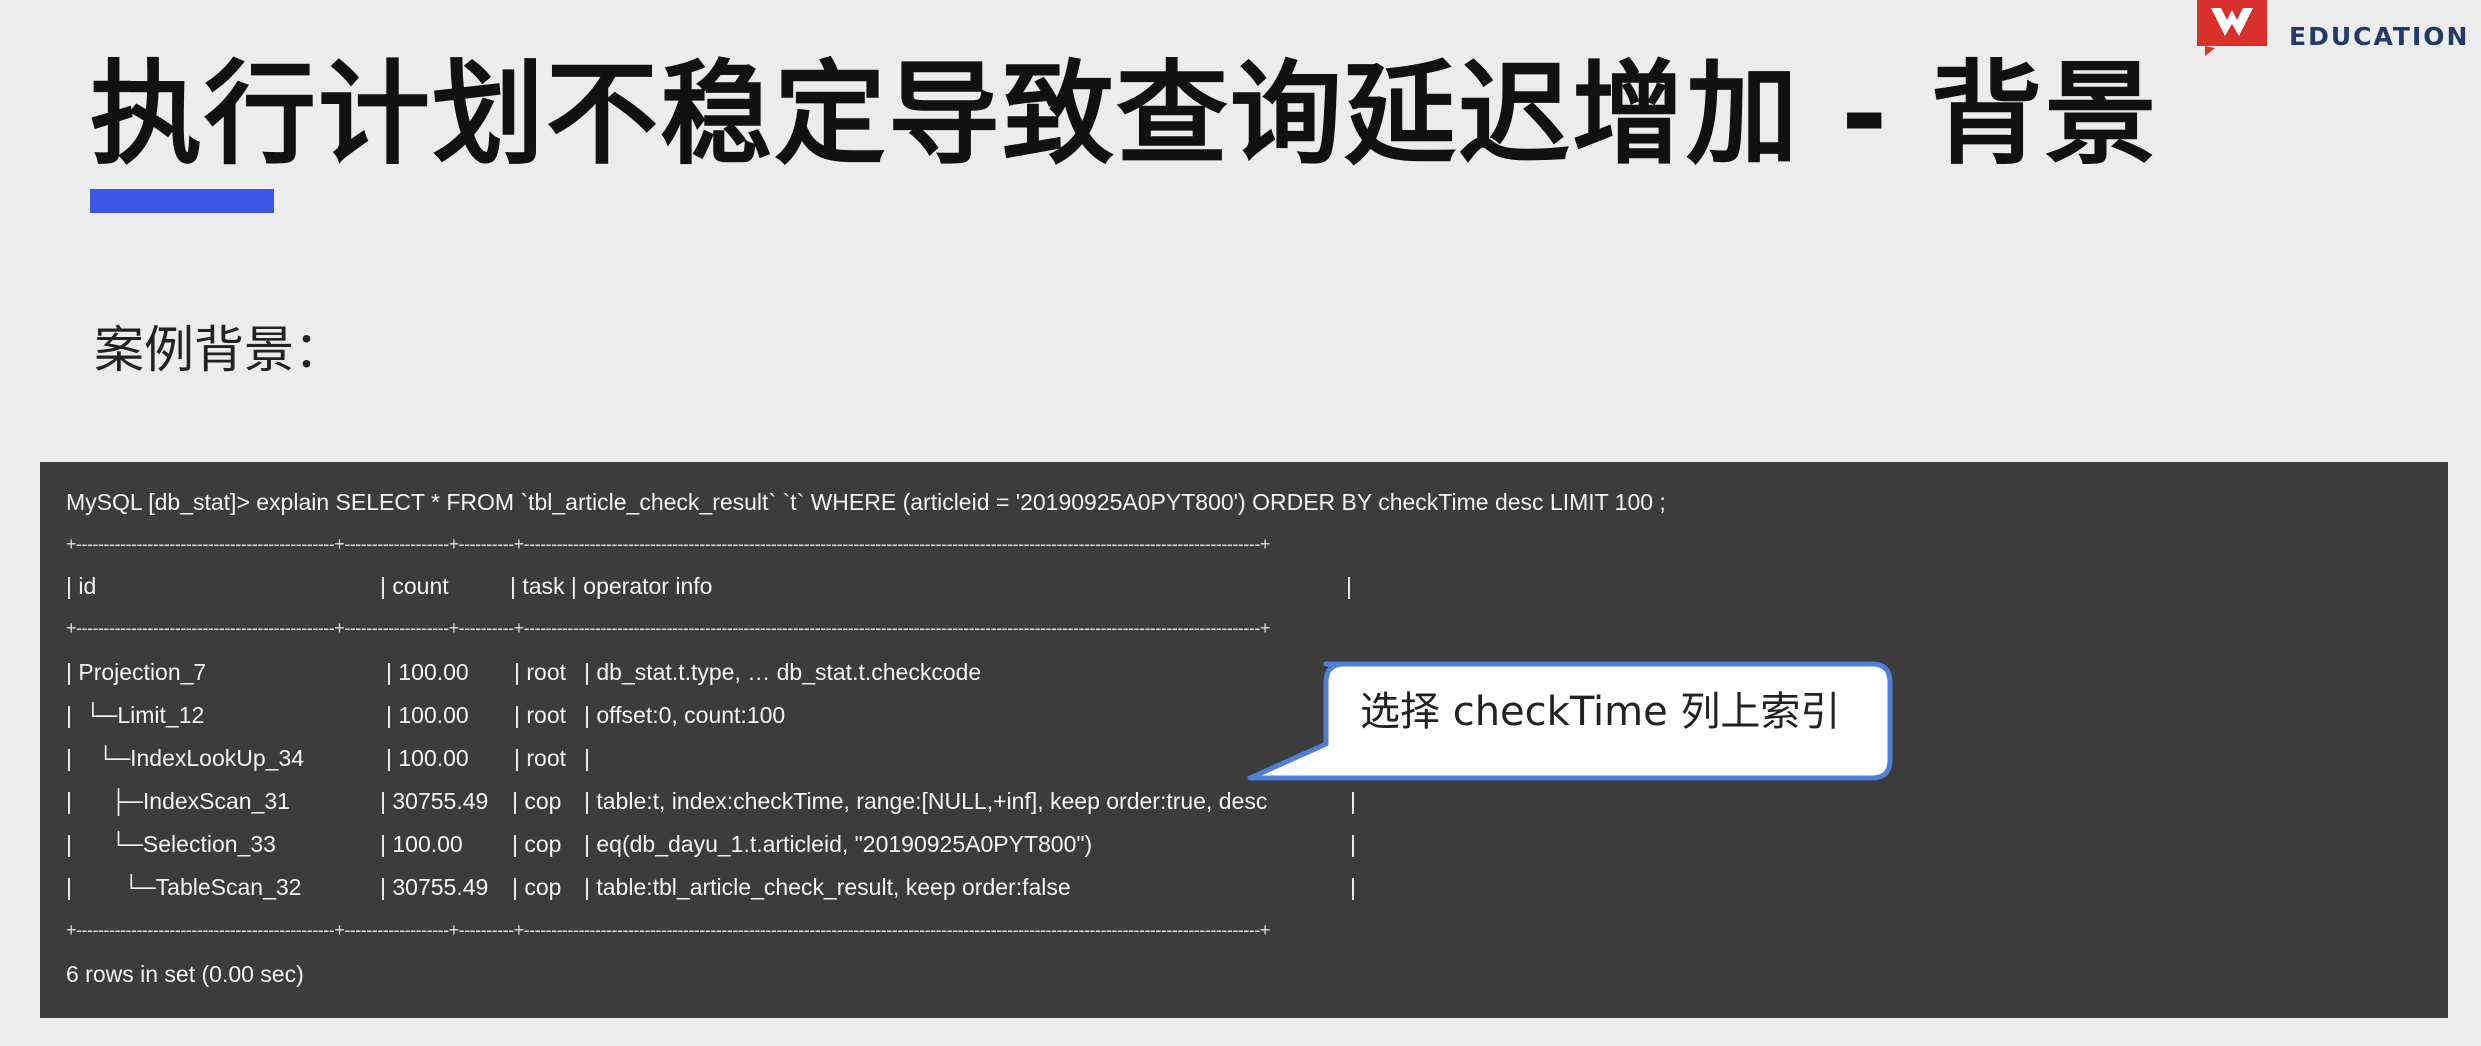  What do you see at coordinates (414, 586) in the screenshot?
I see `header-count: | count` at bounding box center [414, 586].